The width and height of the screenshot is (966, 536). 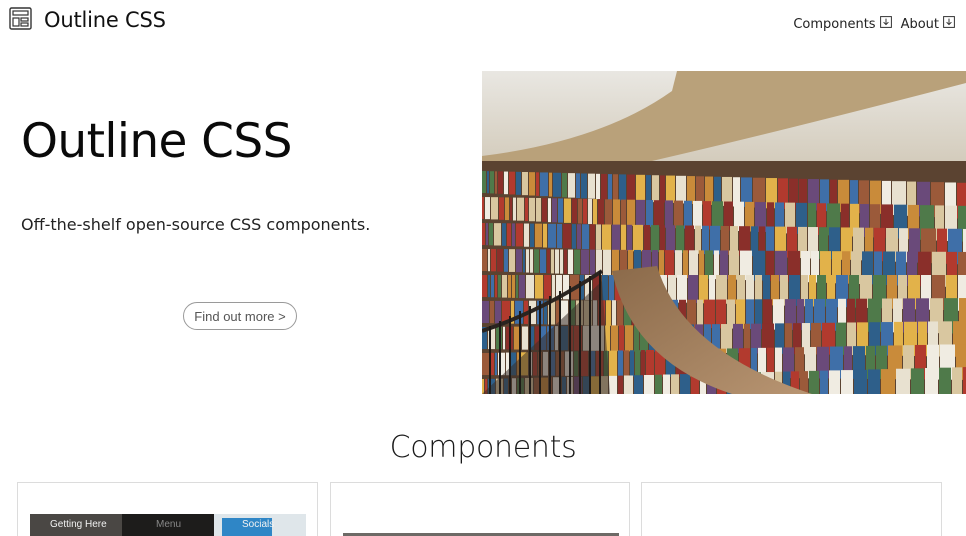 I want to click on main-nav: Components About, so click(x=874, y=24).